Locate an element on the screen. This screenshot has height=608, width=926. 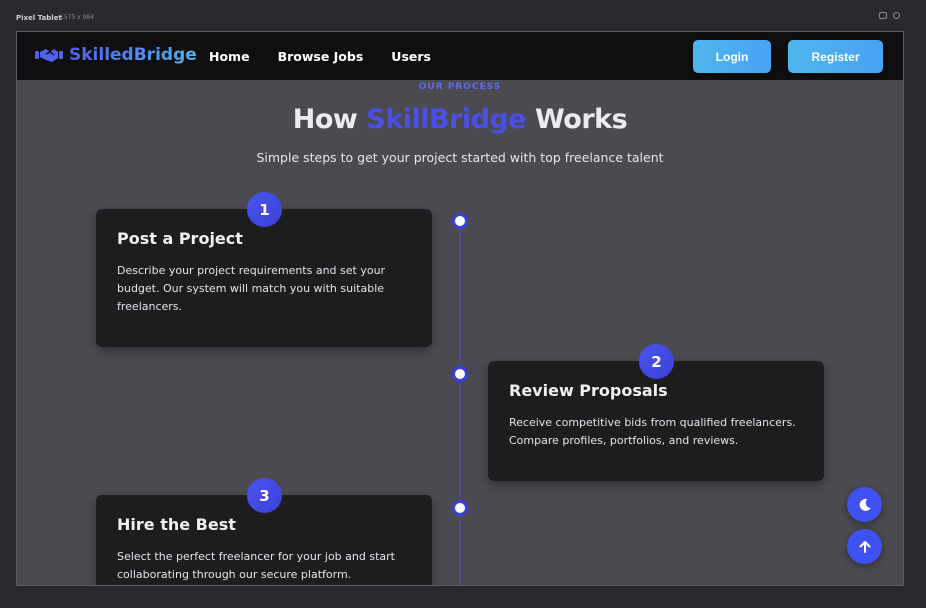
nav-users: Users is located at coordinates (411, 56).